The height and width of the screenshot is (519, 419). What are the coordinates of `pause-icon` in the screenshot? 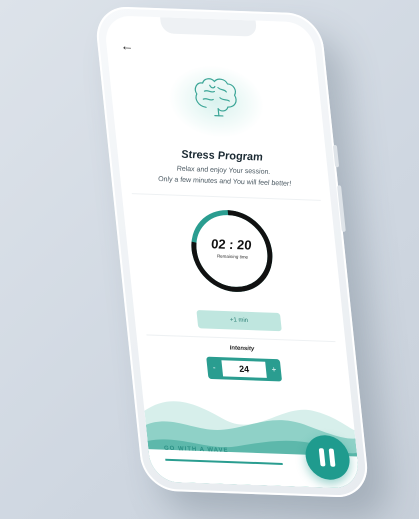 It's located at (322, 457).